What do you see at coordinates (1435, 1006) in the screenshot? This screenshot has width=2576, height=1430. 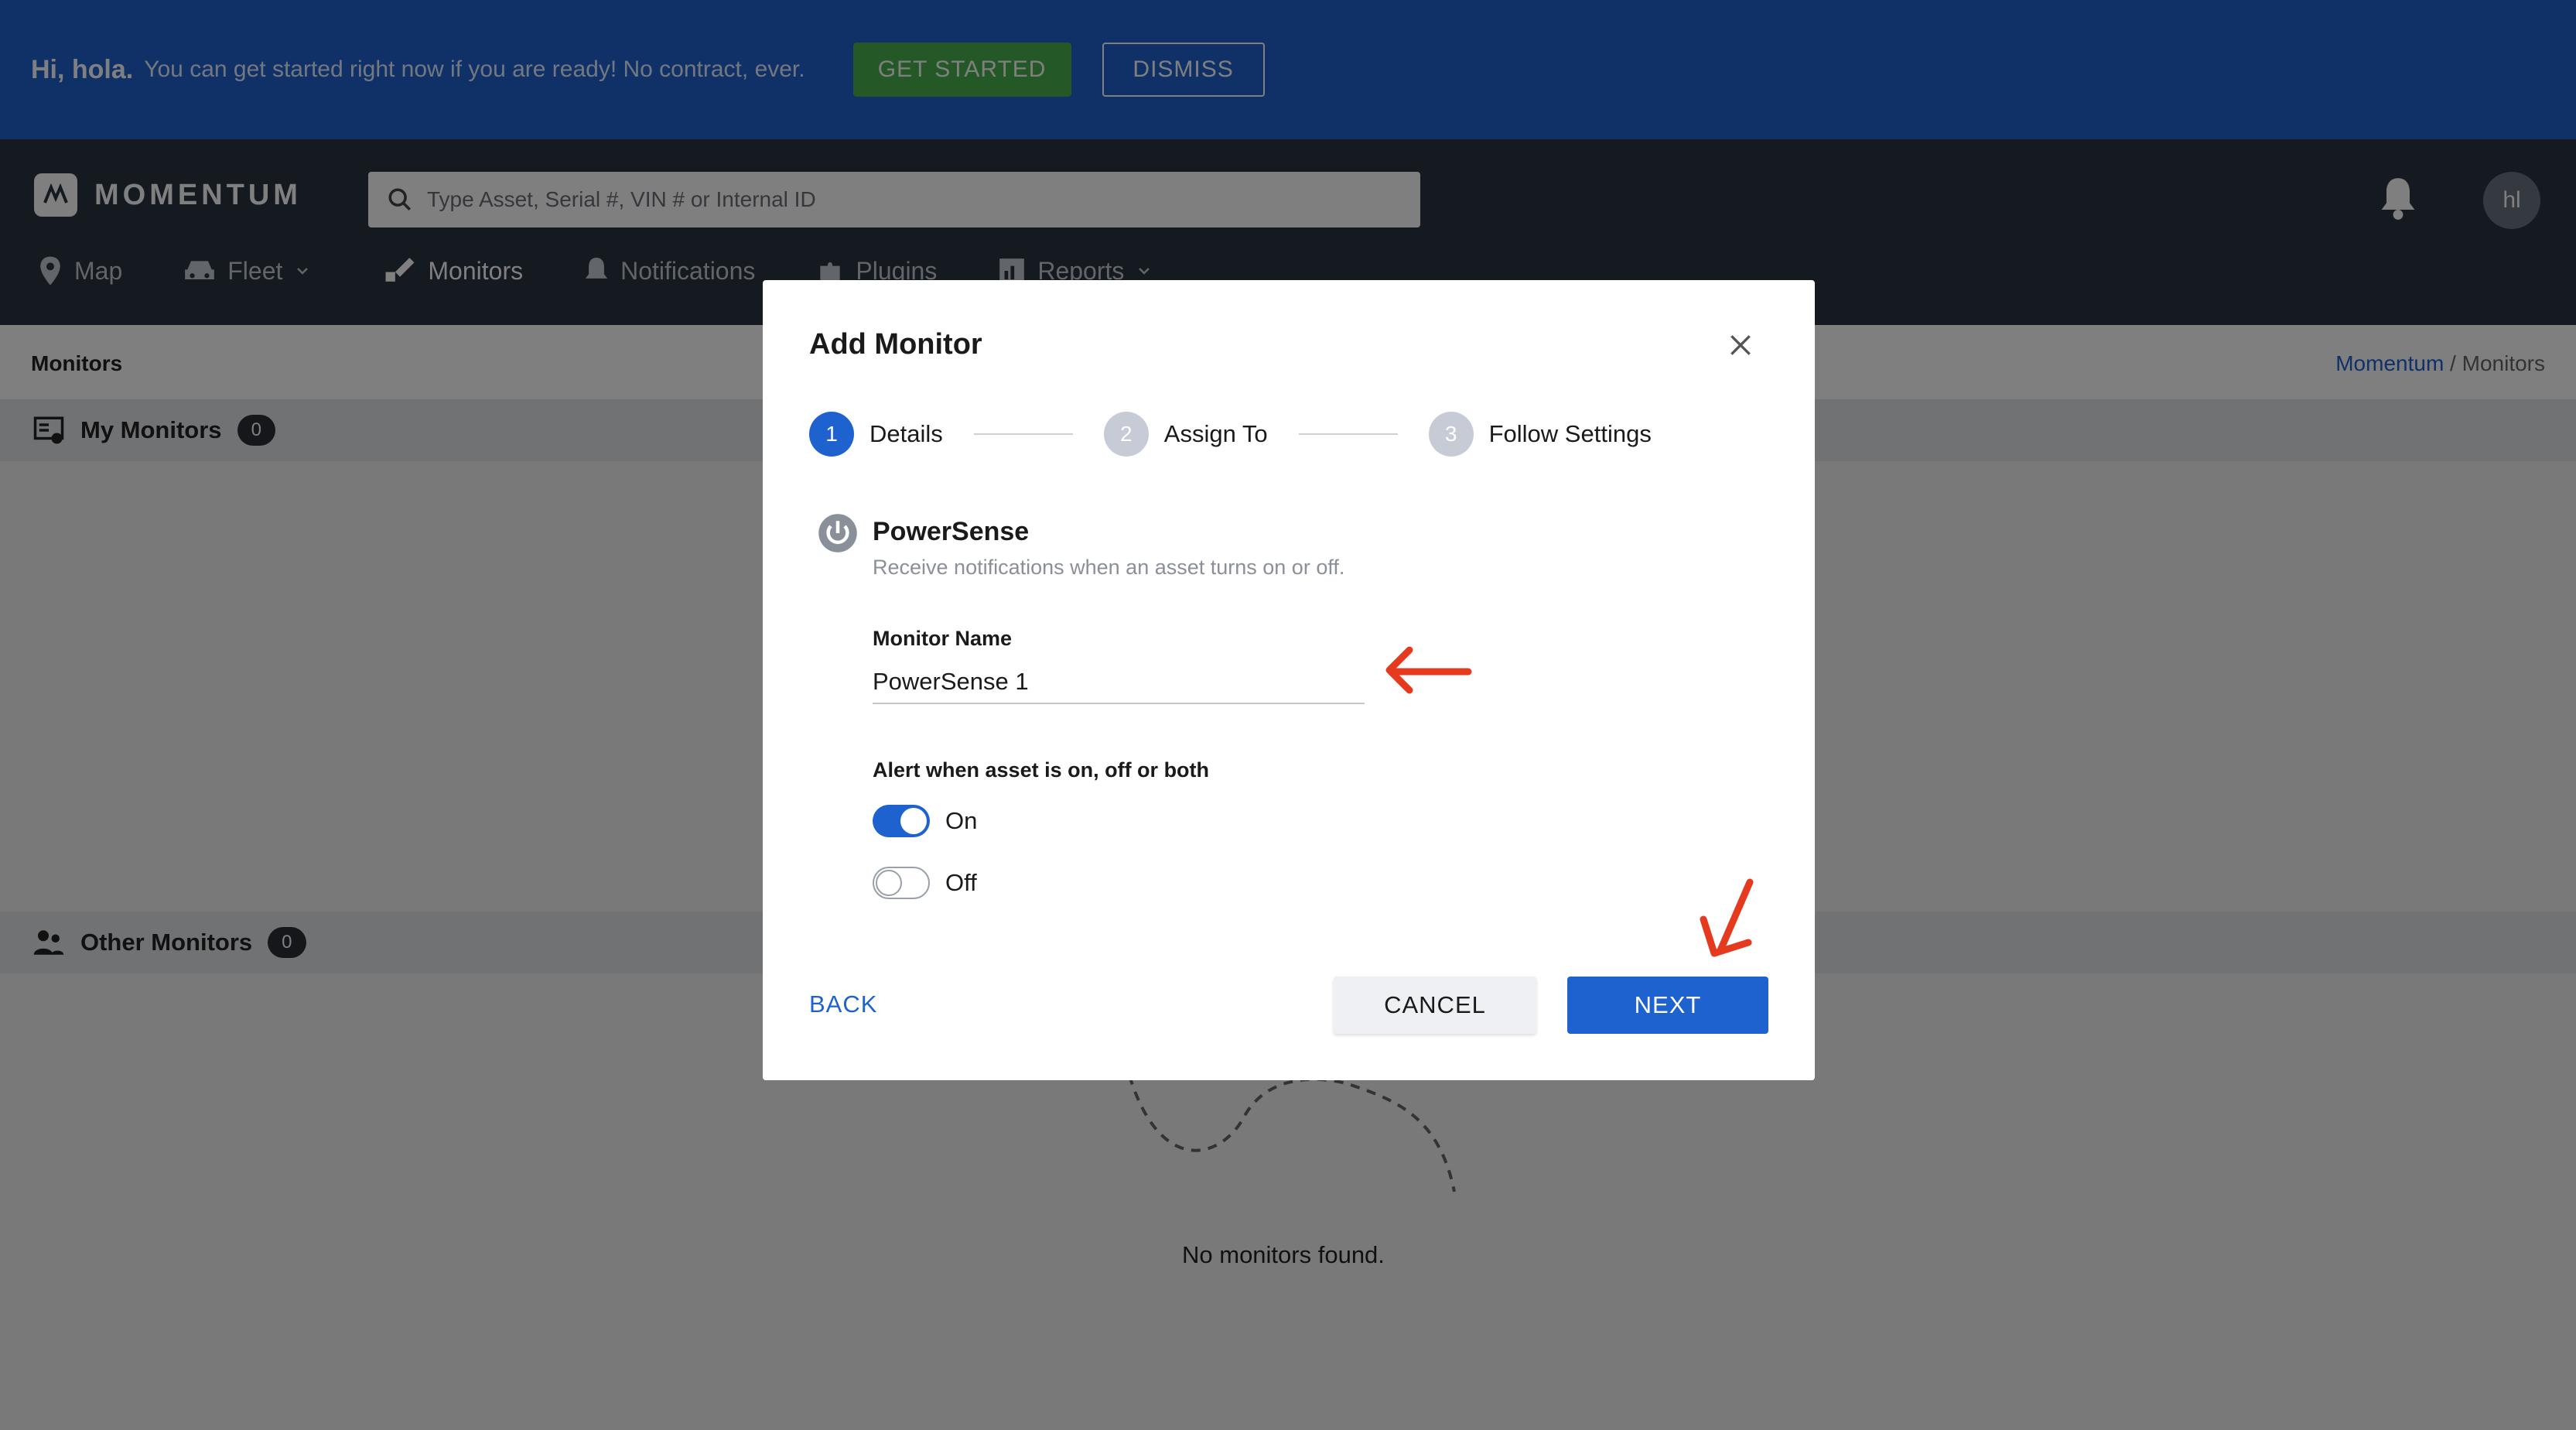 I see `cancel-button: CANCEL` at bounding box center [1435, 1006].